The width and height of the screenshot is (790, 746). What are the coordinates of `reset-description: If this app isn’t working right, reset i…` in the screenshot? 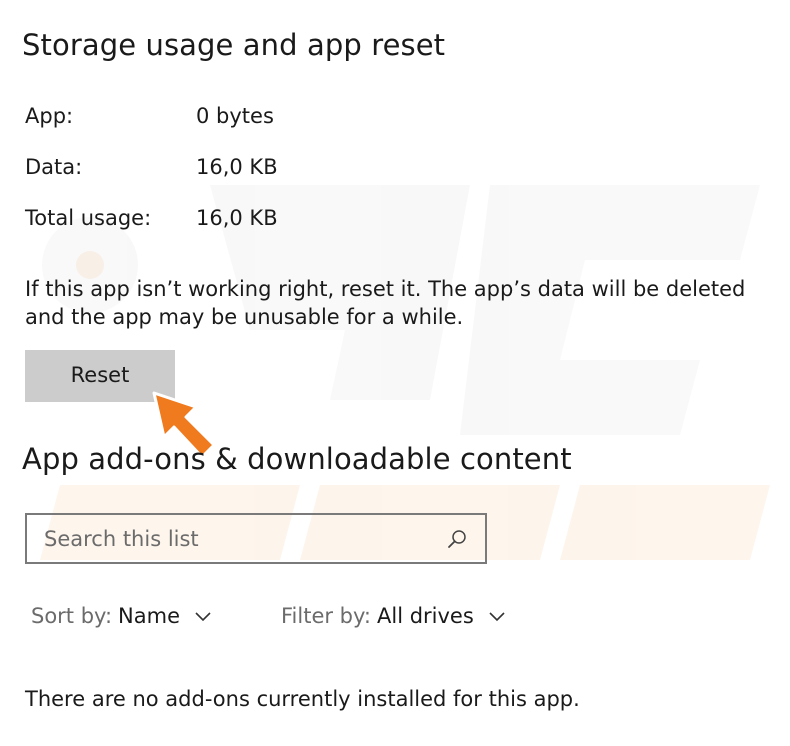 It's located at (405, 303).